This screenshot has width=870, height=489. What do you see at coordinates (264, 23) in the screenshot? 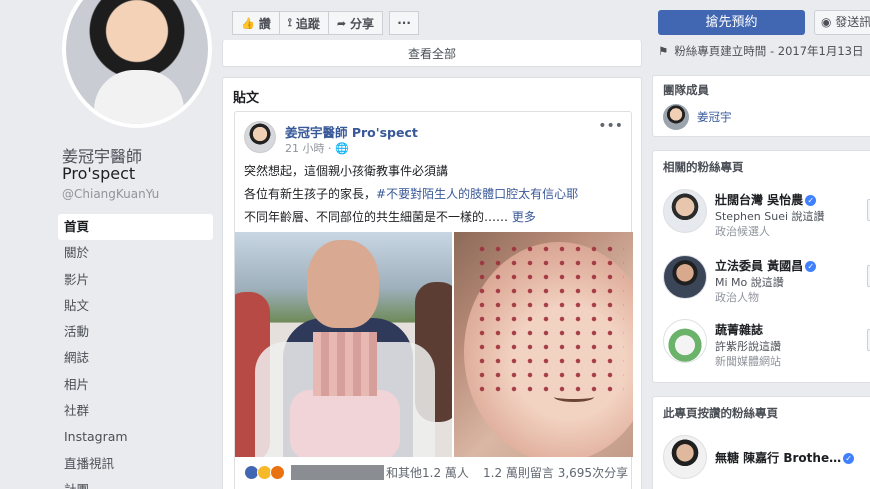
I see `like-label: 讚` at bounding box center [264, 23].